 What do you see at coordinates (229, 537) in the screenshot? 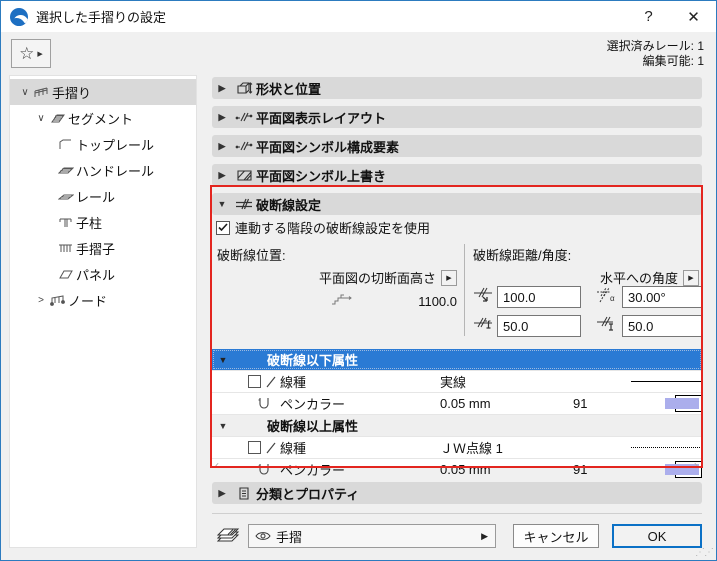
I see `layers-icon` at bounding box center [229, 537].